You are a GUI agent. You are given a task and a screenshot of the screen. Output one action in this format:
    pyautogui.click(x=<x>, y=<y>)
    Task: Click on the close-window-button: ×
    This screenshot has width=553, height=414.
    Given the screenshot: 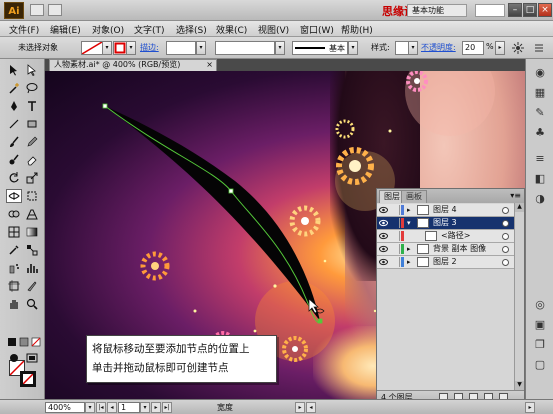 What is the action you would take?
    pyautogui.click(x=545, y=10)
    